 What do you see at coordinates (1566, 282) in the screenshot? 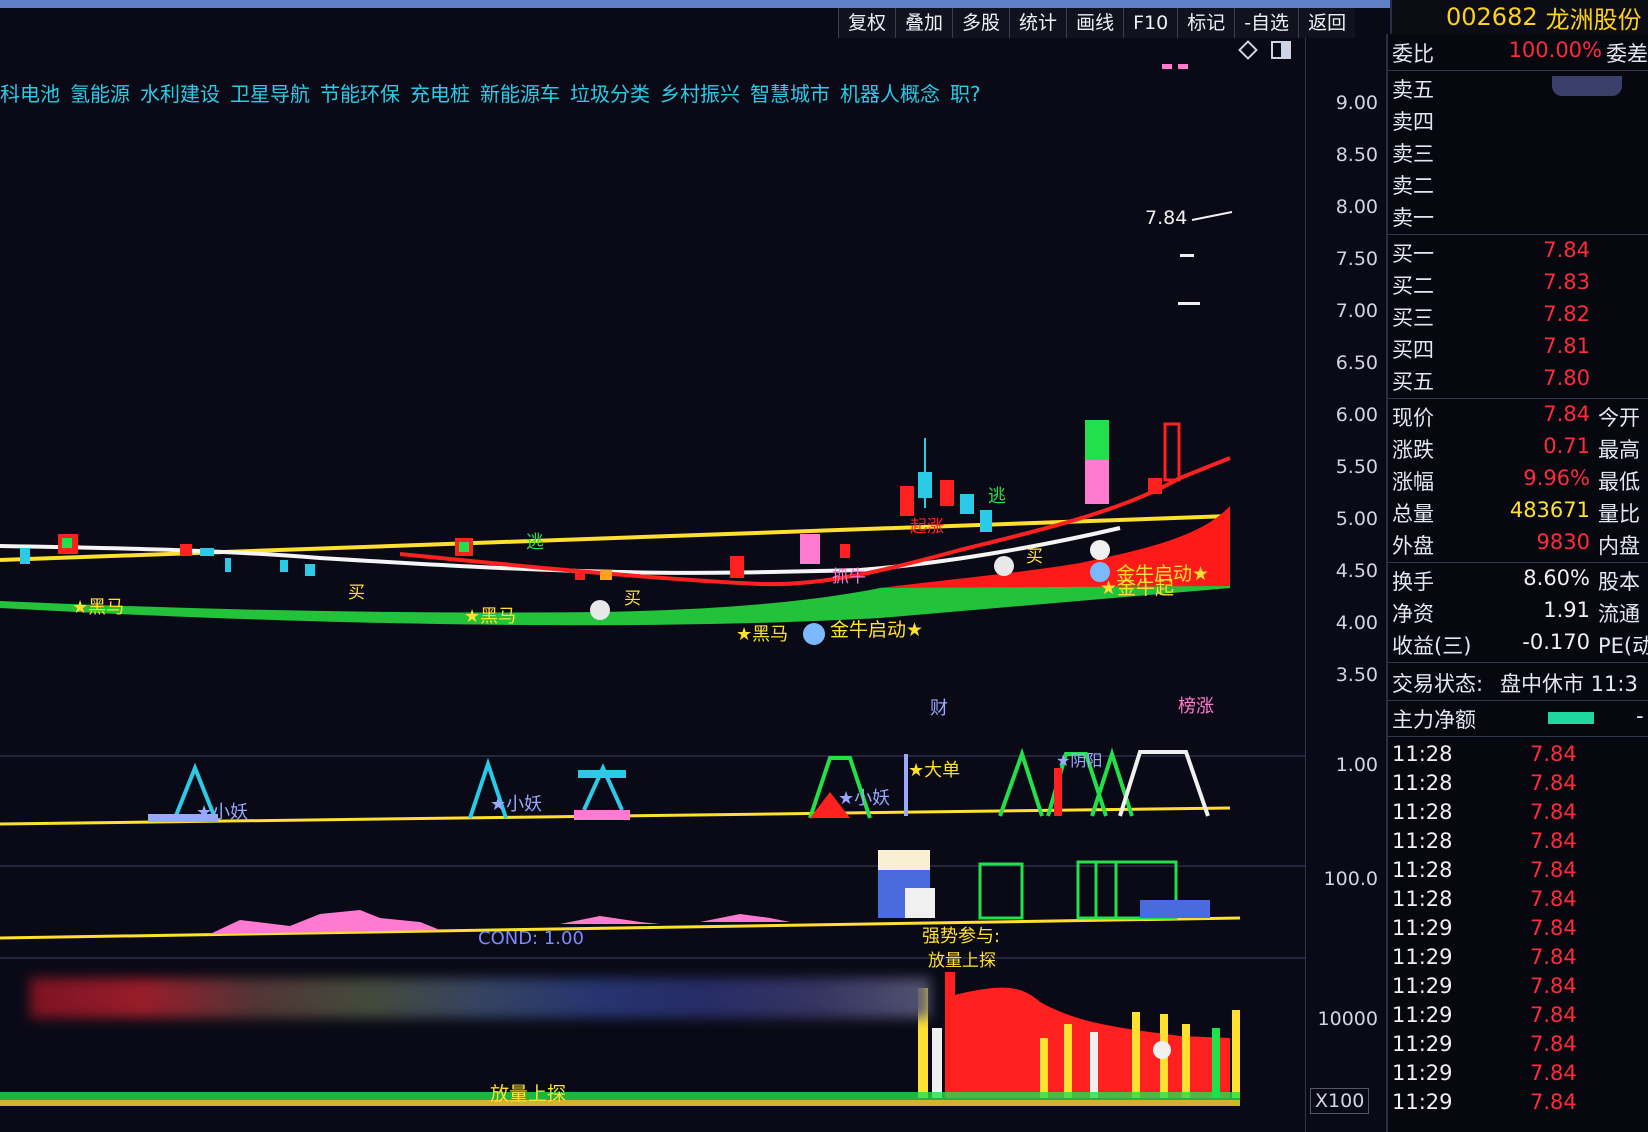
I see `bid-price: 7.83` at bounding box center [1566, 282].